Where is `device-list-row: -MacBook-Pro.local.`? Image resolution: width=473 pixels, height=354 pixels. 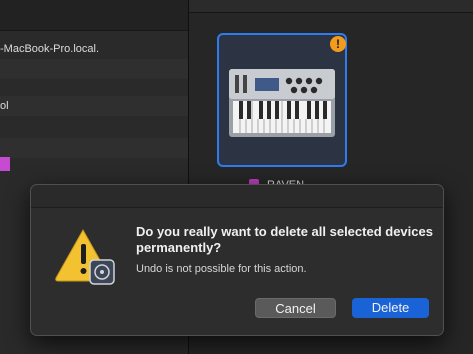
device-list-row: -MacBook-Pro.local. is located at coordinates (94, 49).